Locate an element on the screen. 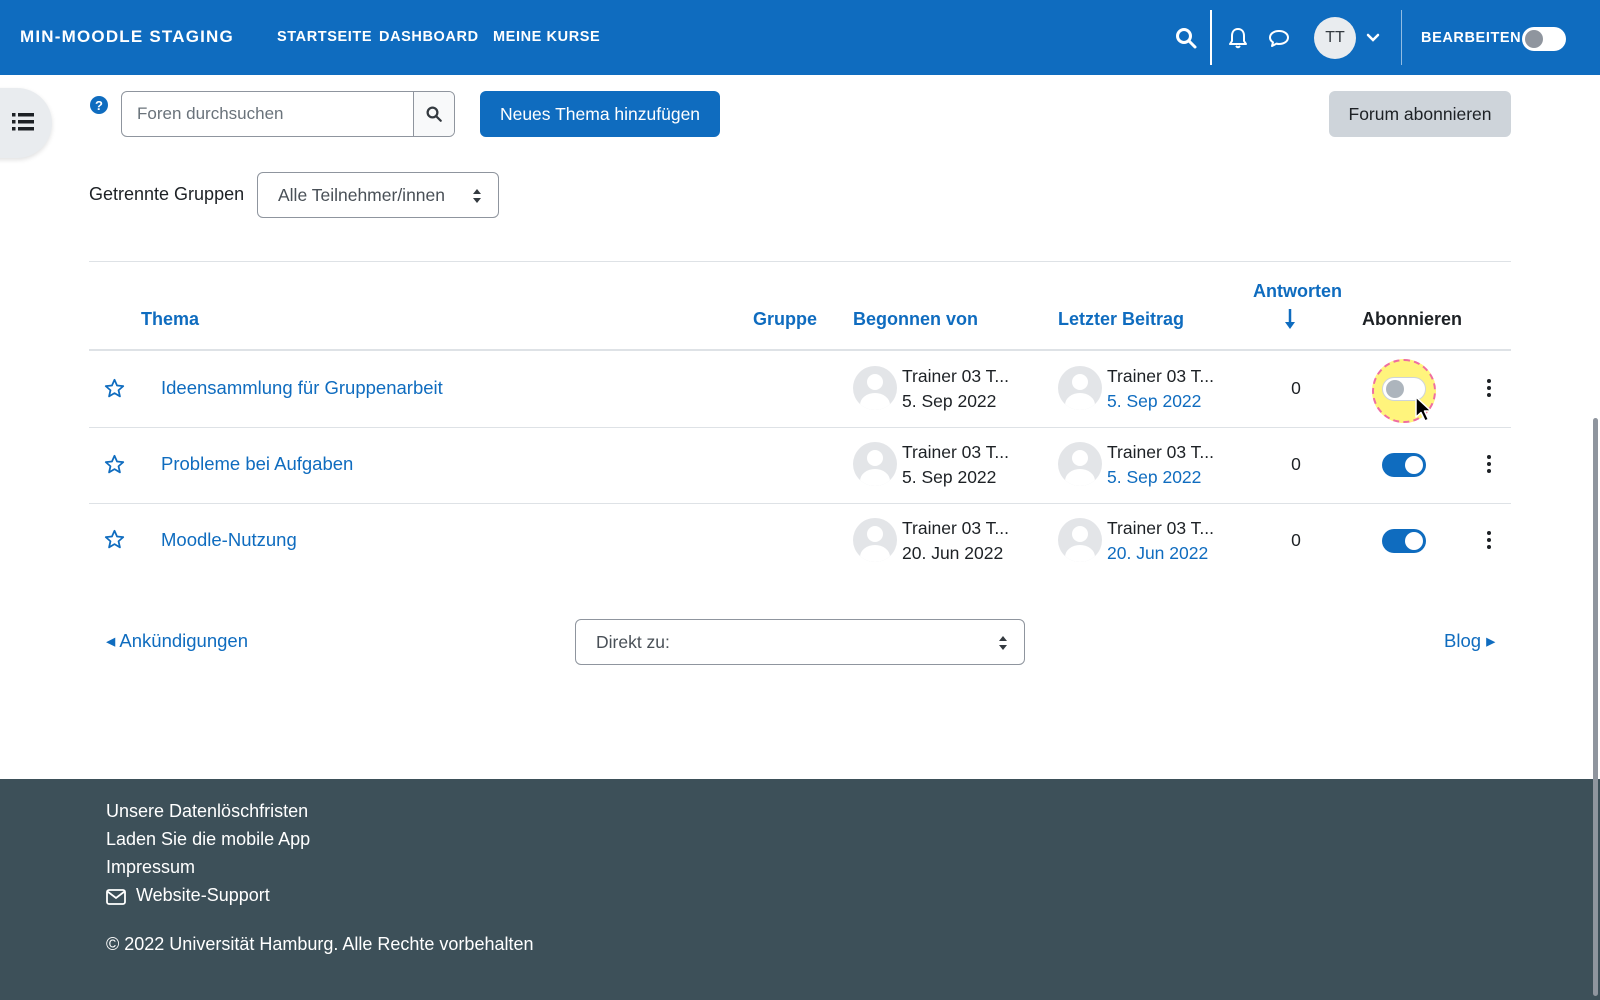 Image resolution: width=1600 pixels, height=1000 pixels. table-header-divider is located at coordinates (800, 350).